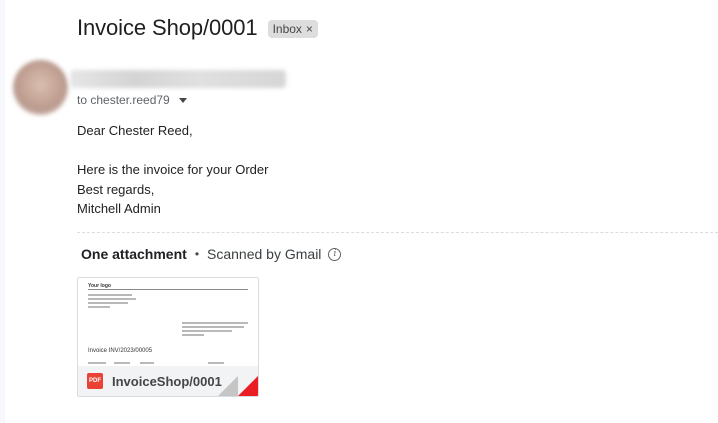  Describe the element at coordinates (168, 289) in the screenshot. I see `preview-rule` at that location.